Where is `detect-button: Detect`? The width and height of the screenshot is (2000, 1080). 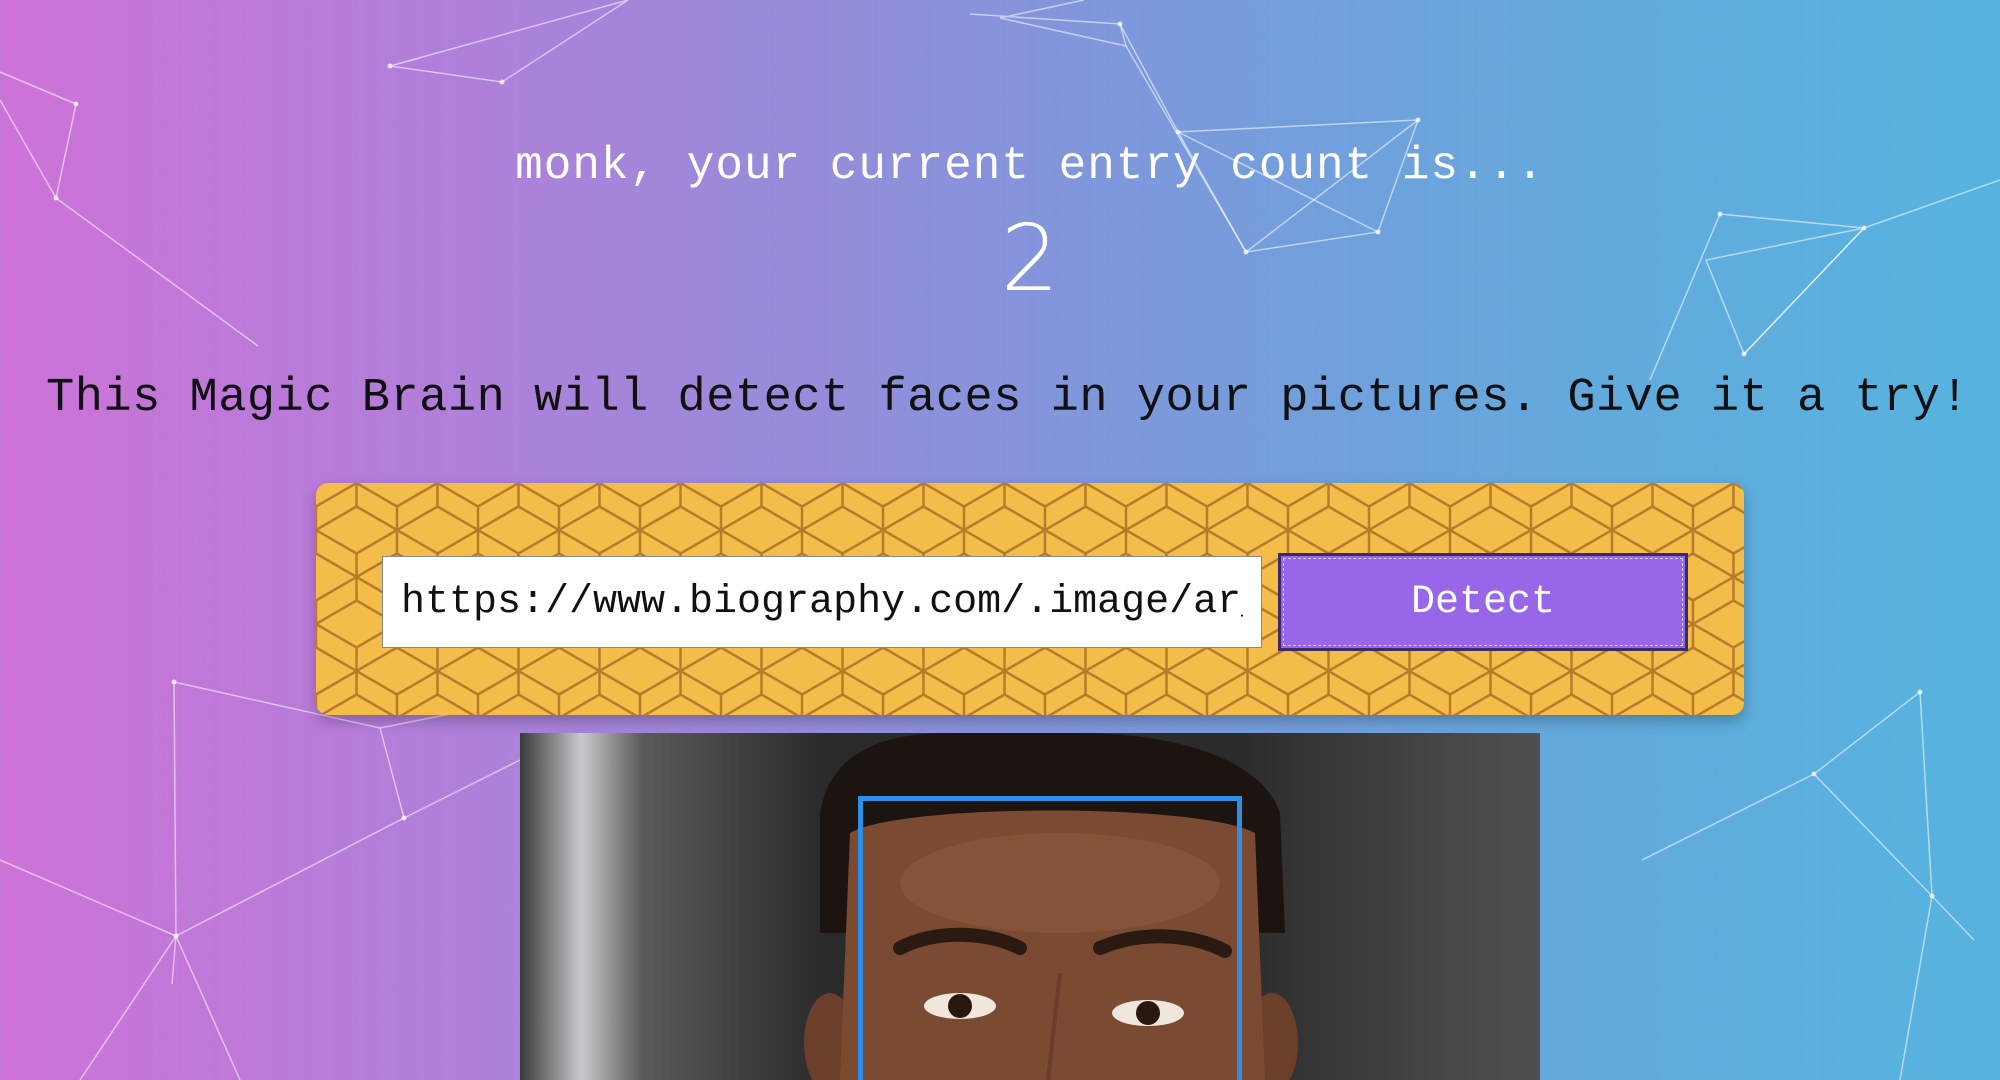 detect-button: Detect is located at coordinates (1483, 602).